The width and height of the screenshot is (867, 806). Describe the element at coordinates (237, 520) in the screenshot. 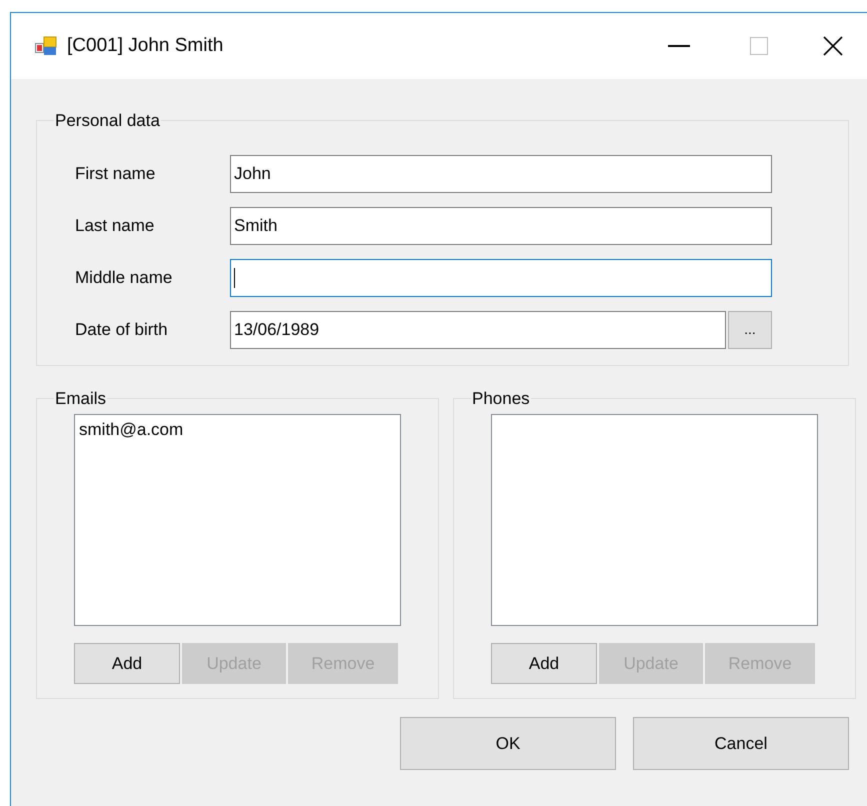

I see `list-box: smith@a.com` at that location.